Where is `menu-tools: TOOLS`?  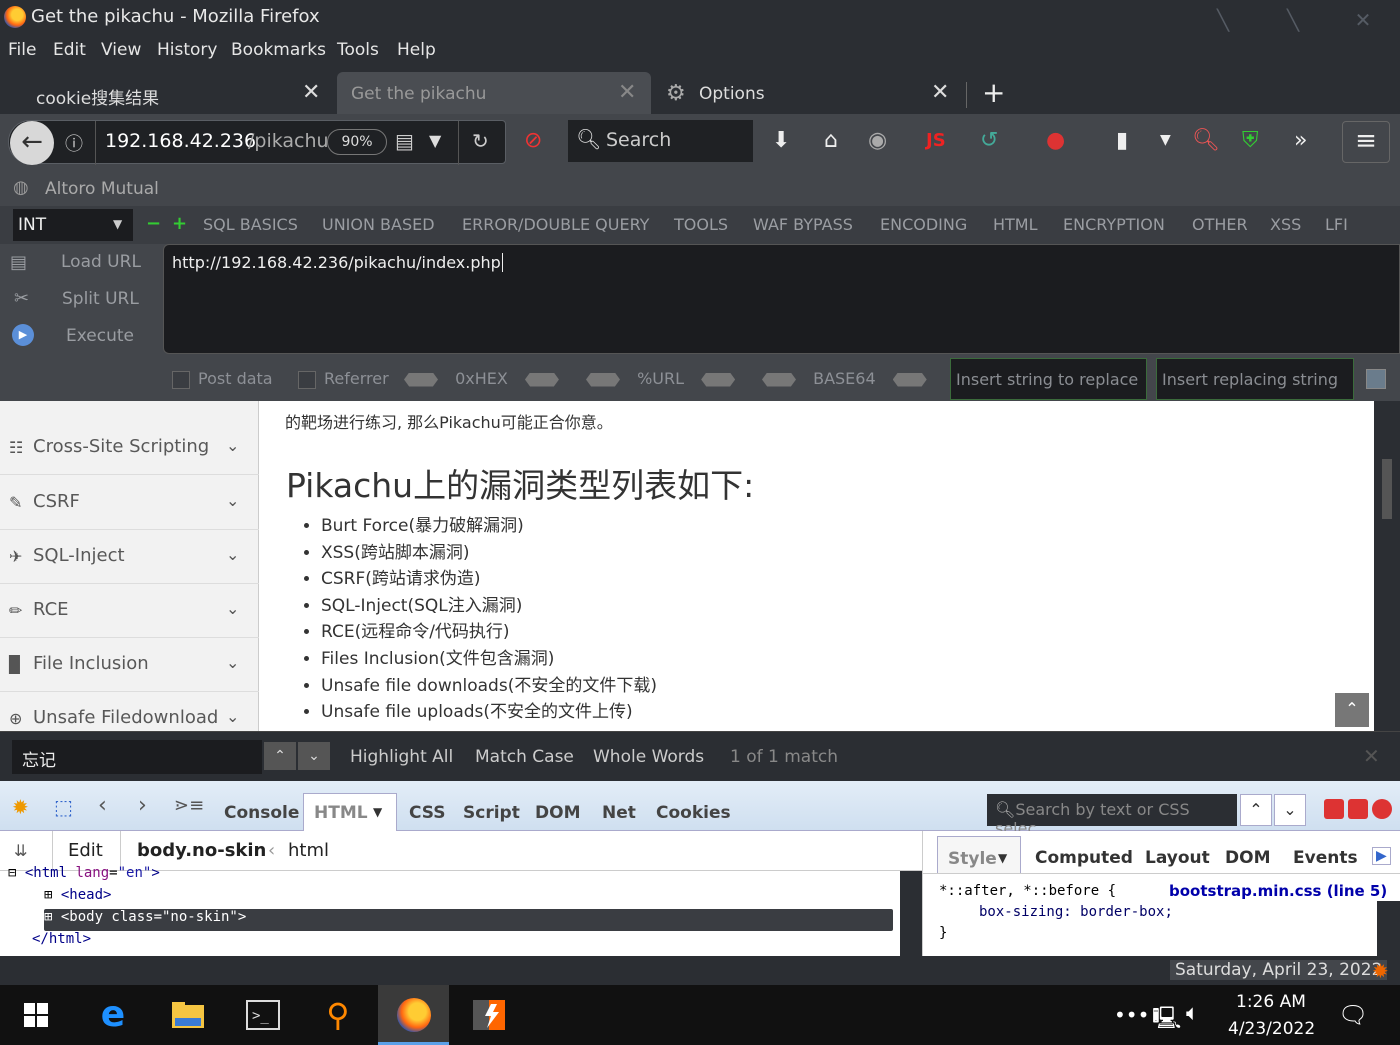 menu-tools: TOOLS is located at coordinates (701, 224).